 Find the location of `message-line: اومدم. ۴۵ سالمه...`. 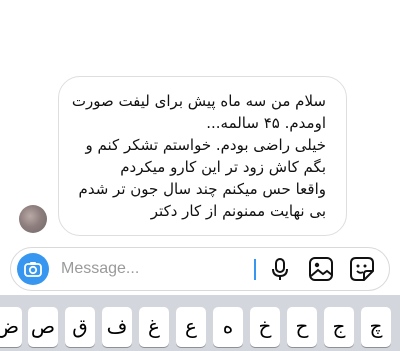

message-line: اومدم. ۴۵ سالمه... is located at coordinates (266, 123).